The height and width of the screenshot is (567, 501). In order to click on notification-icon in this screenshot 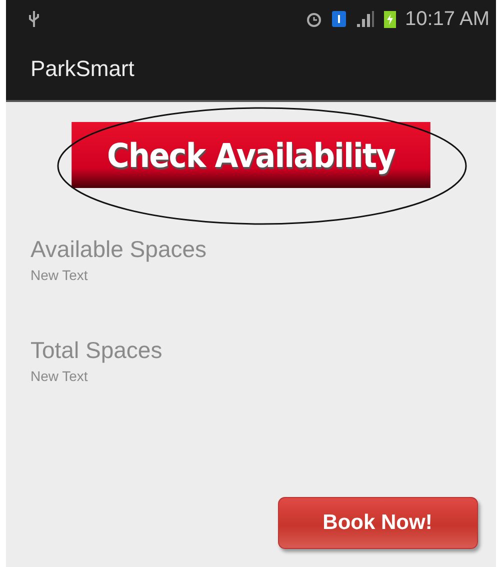, I will do `click(338, 19)`.